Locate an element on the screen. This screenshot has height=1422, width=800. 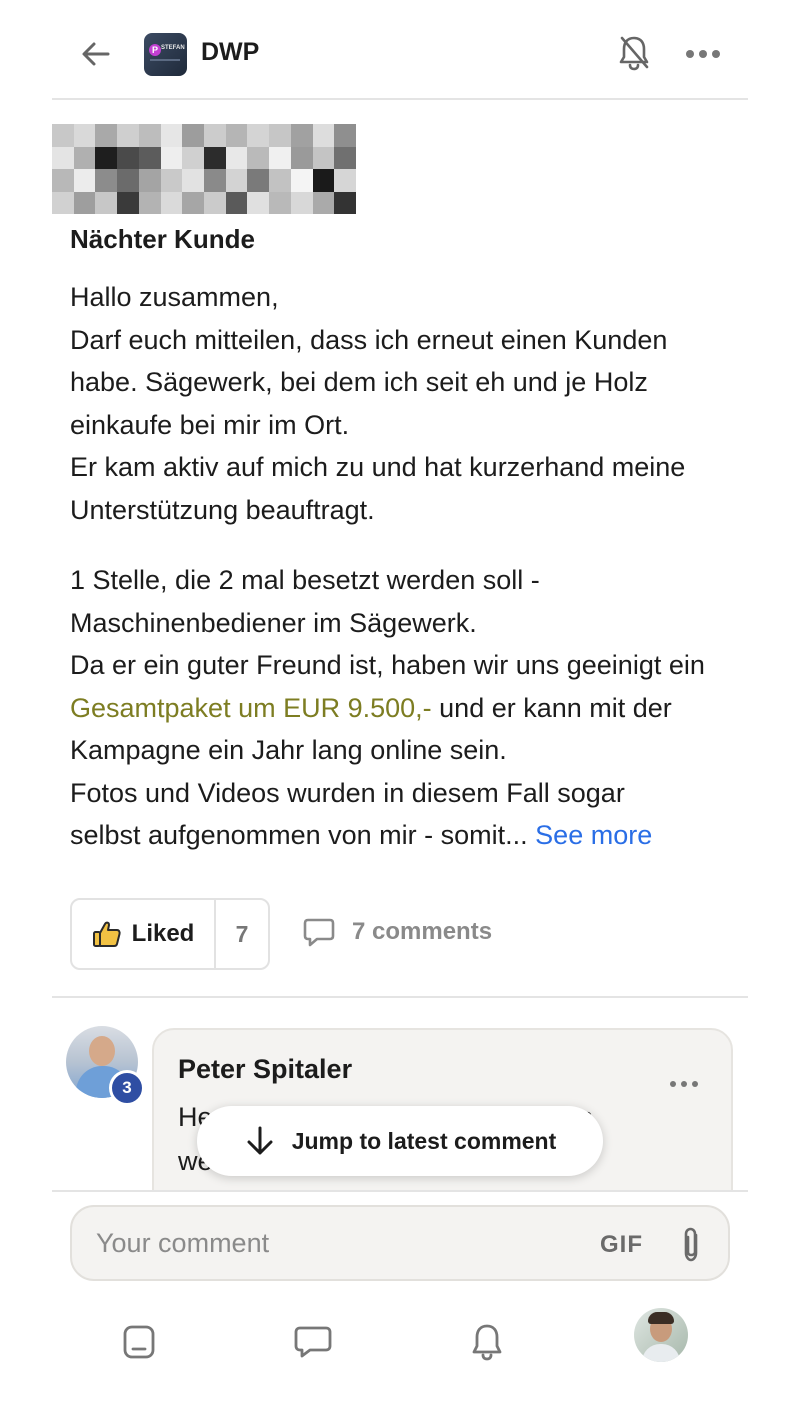
bell-off-icon is located at coordinates (634, 53).